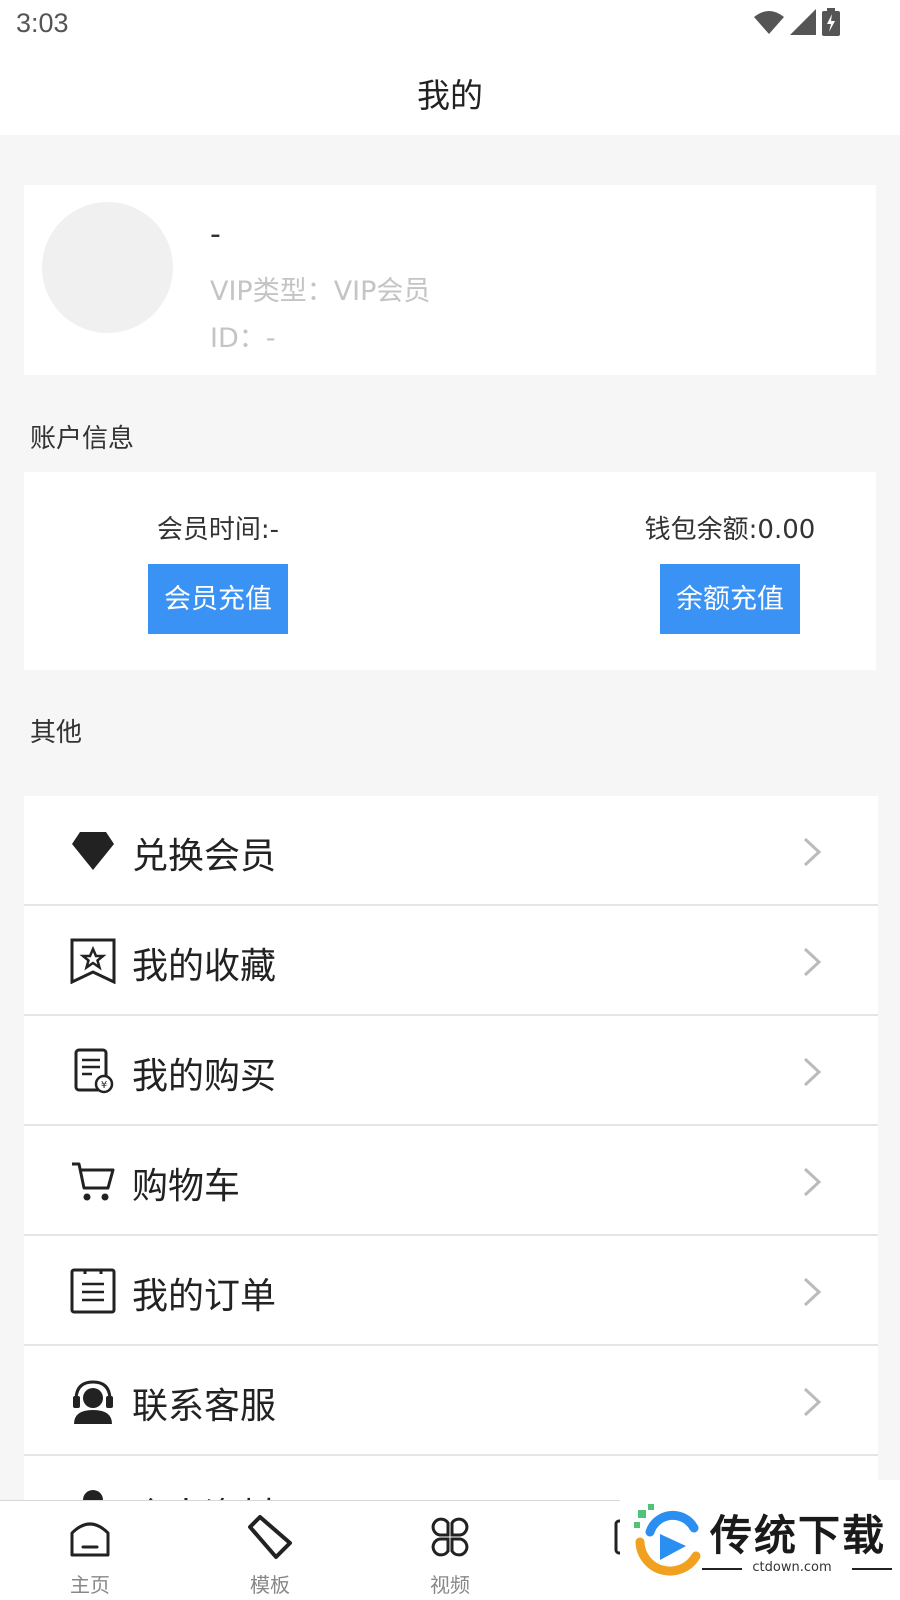 This screenshot has height=1600, width=900. I want to click on profile-card: - VIP类型：VIP会员 ID：-, so click(450, 280).